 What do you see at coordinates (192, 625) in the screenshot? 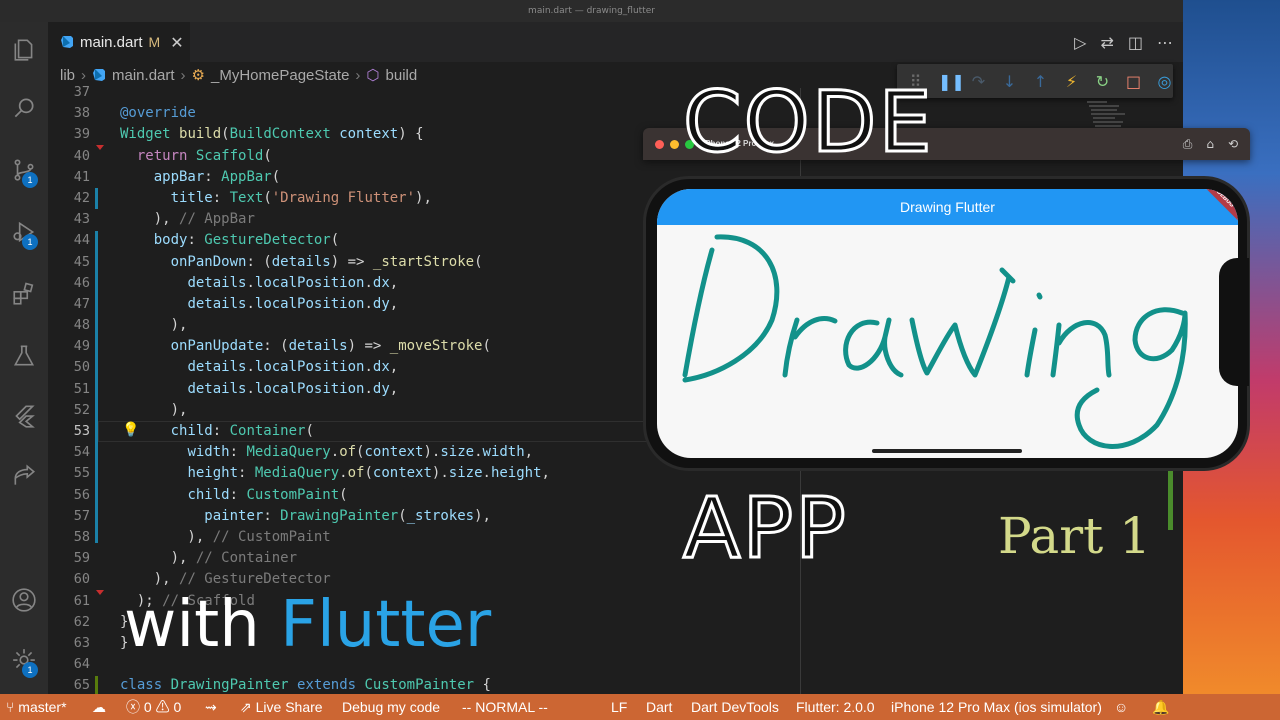
I see `overlay-with-text: with` at bounding box center [192, 625].